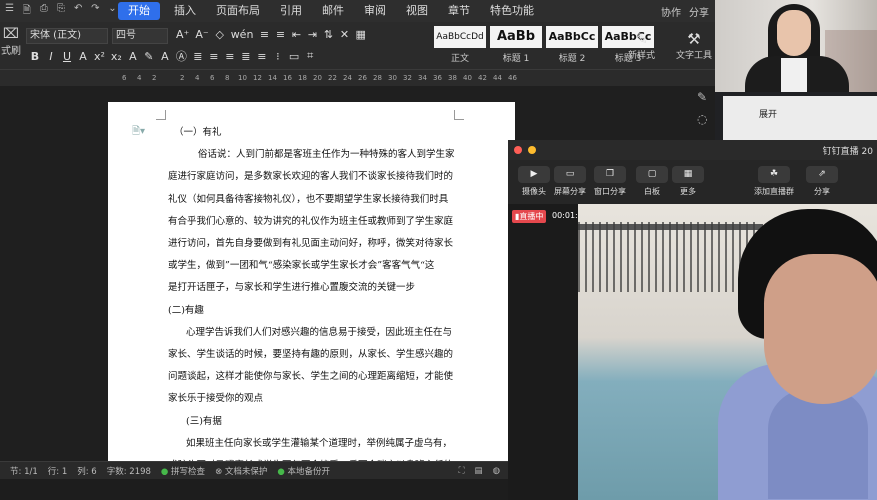 The image size is (877, 500). Describe the element at coordinates (310, 56) in the screenshot. I see `borders-icon: ⌗` at that location.